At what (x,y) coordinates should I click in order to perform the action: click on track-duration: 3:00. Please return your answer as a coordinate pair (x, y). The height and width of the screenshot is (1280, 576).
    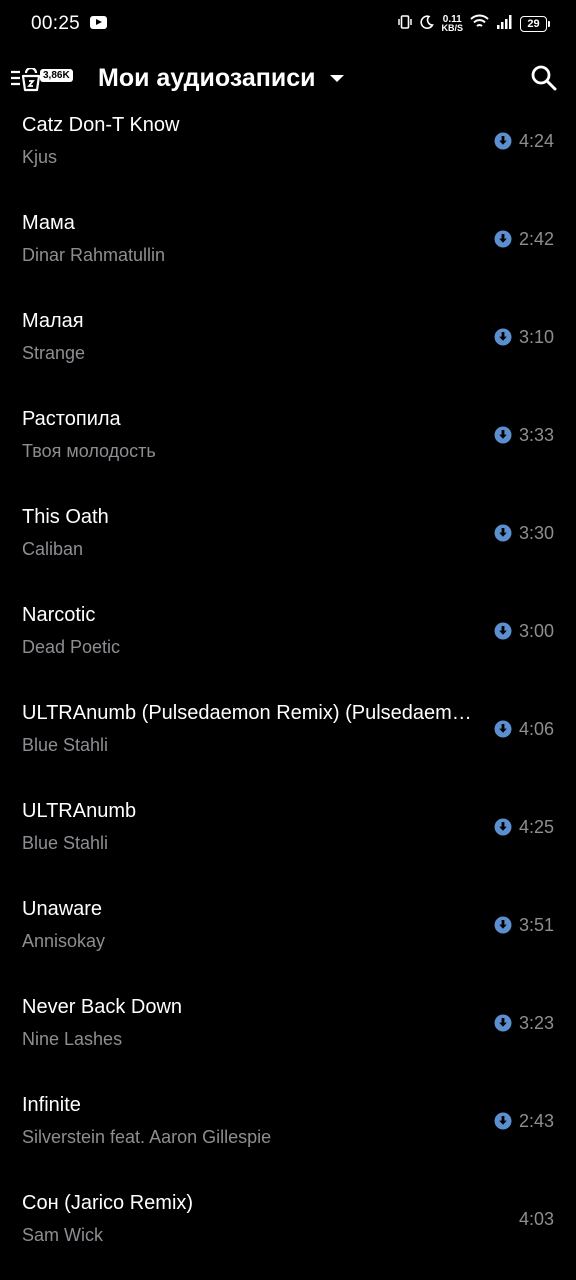
    Looking at the image, I should click on (536, 631).